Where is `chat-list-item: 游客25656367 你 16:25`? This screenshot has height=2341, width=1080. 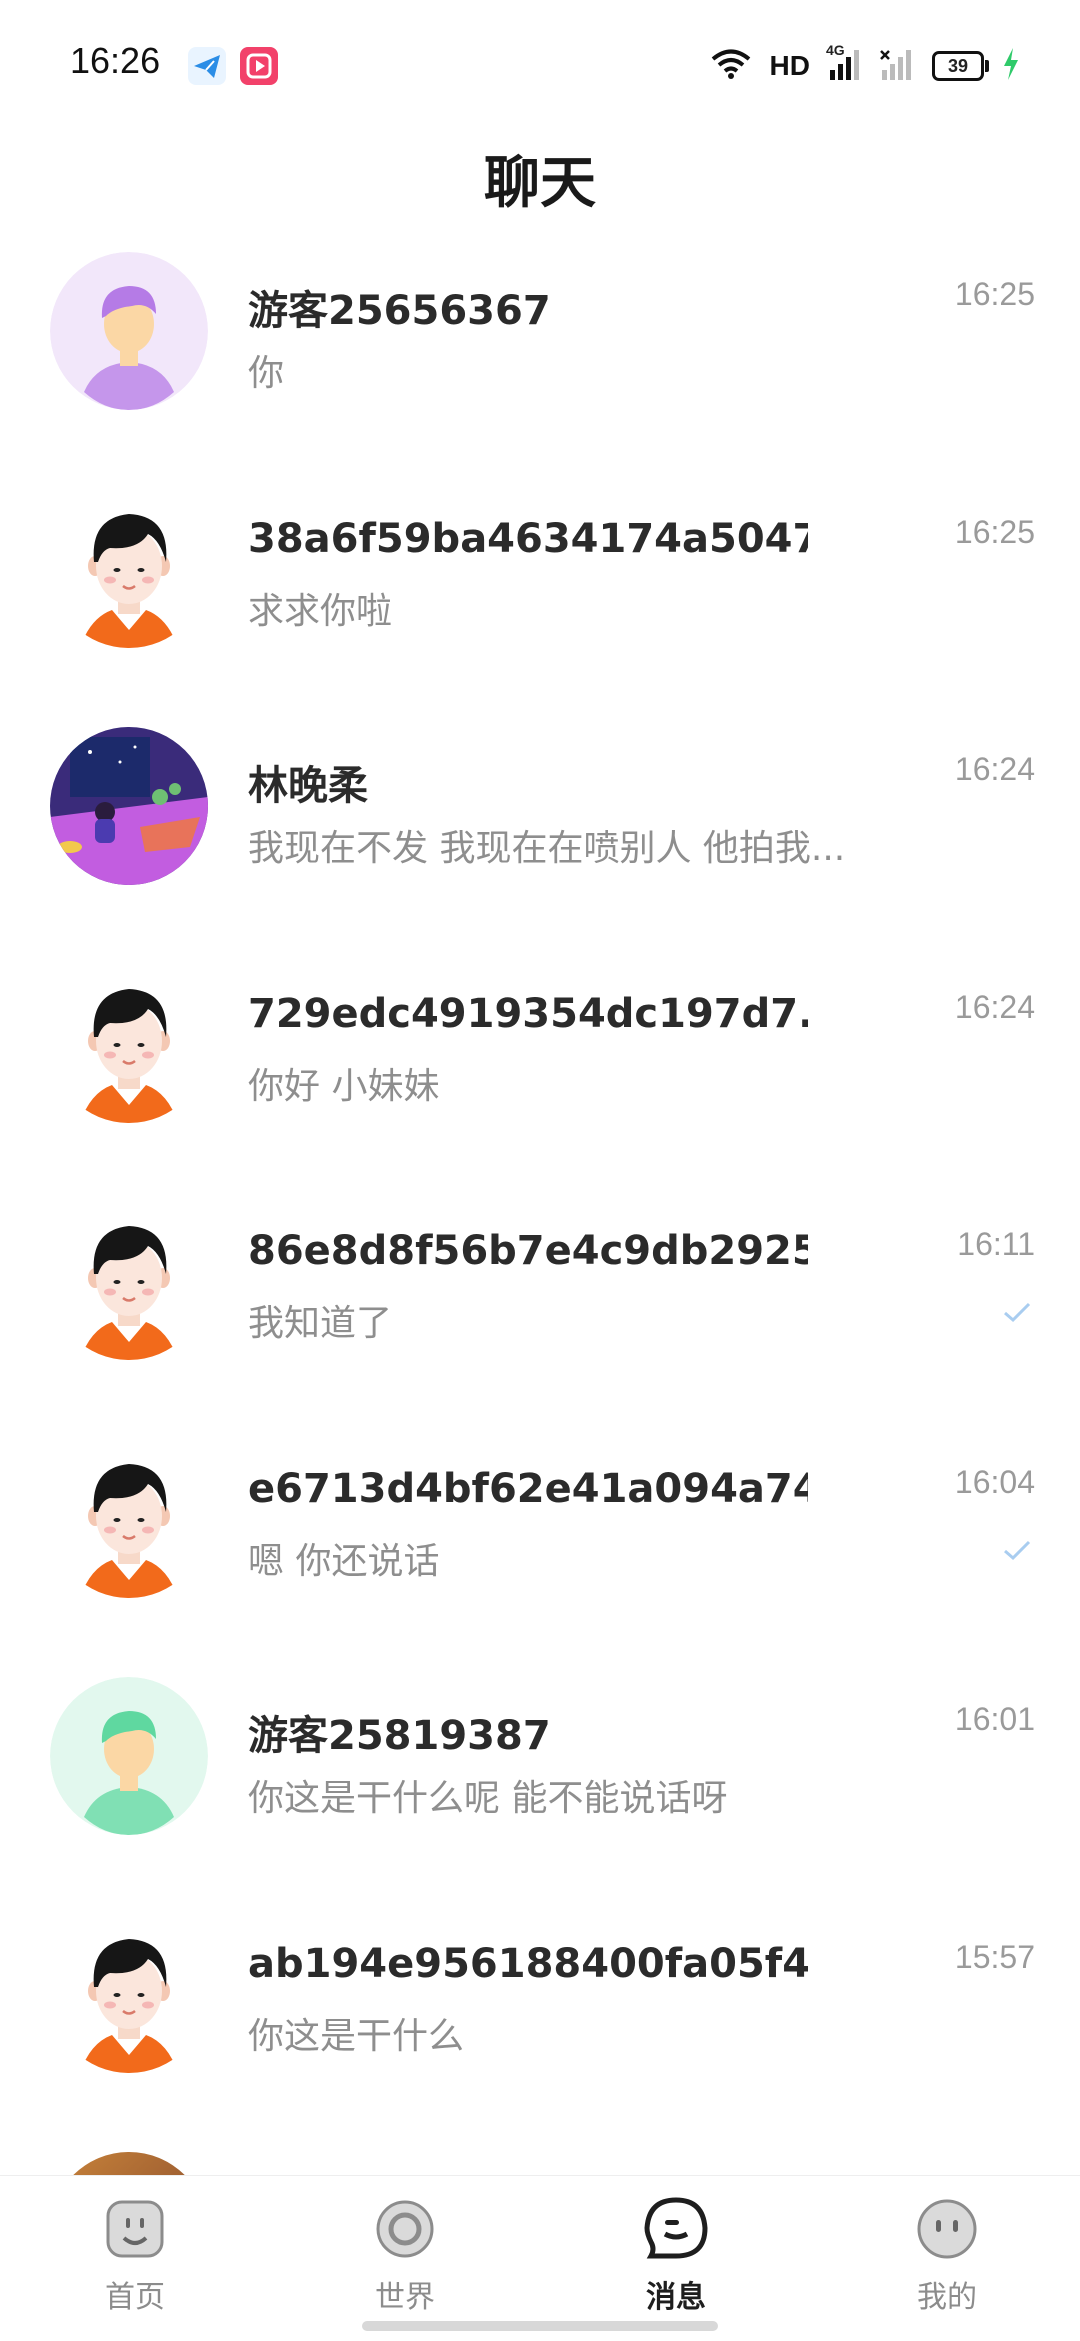 chat-list-item: 游客25656367 你 16:25 is located at coordinates (540, 358).